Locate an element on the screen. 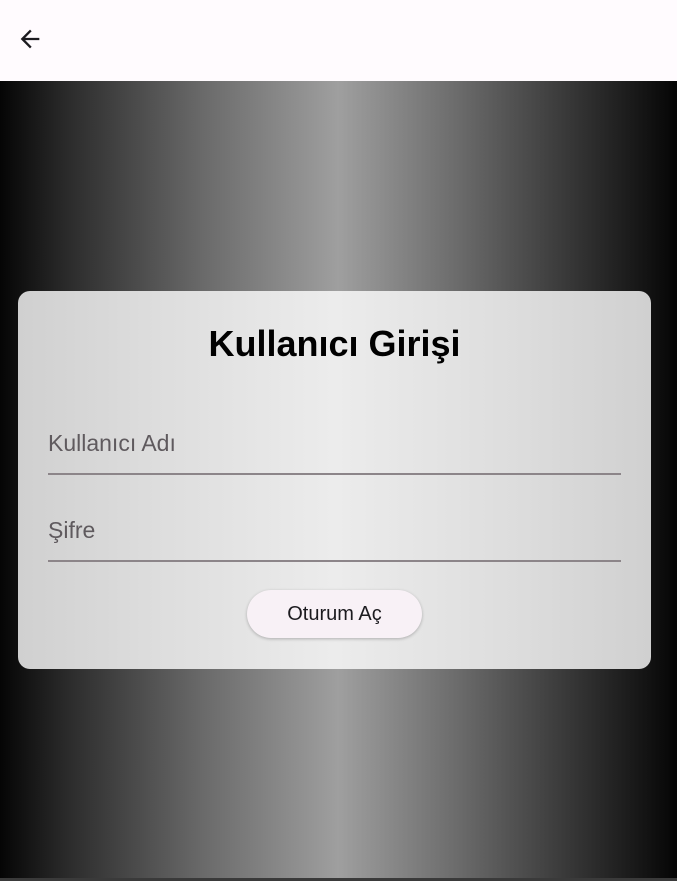  page-title: Kullanıcı Girişi is located at coordinates (334, 343).